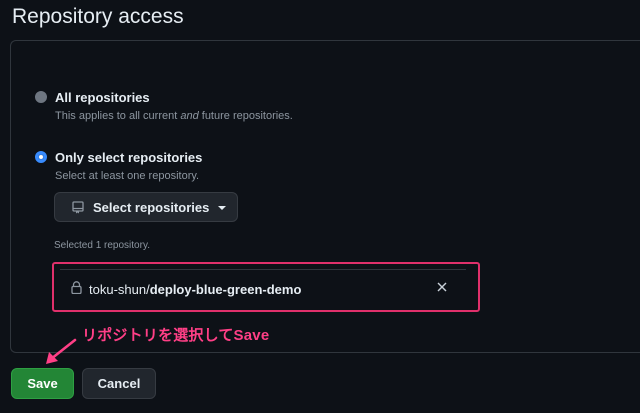  I want to click on repo-icon, so click(78, 207).